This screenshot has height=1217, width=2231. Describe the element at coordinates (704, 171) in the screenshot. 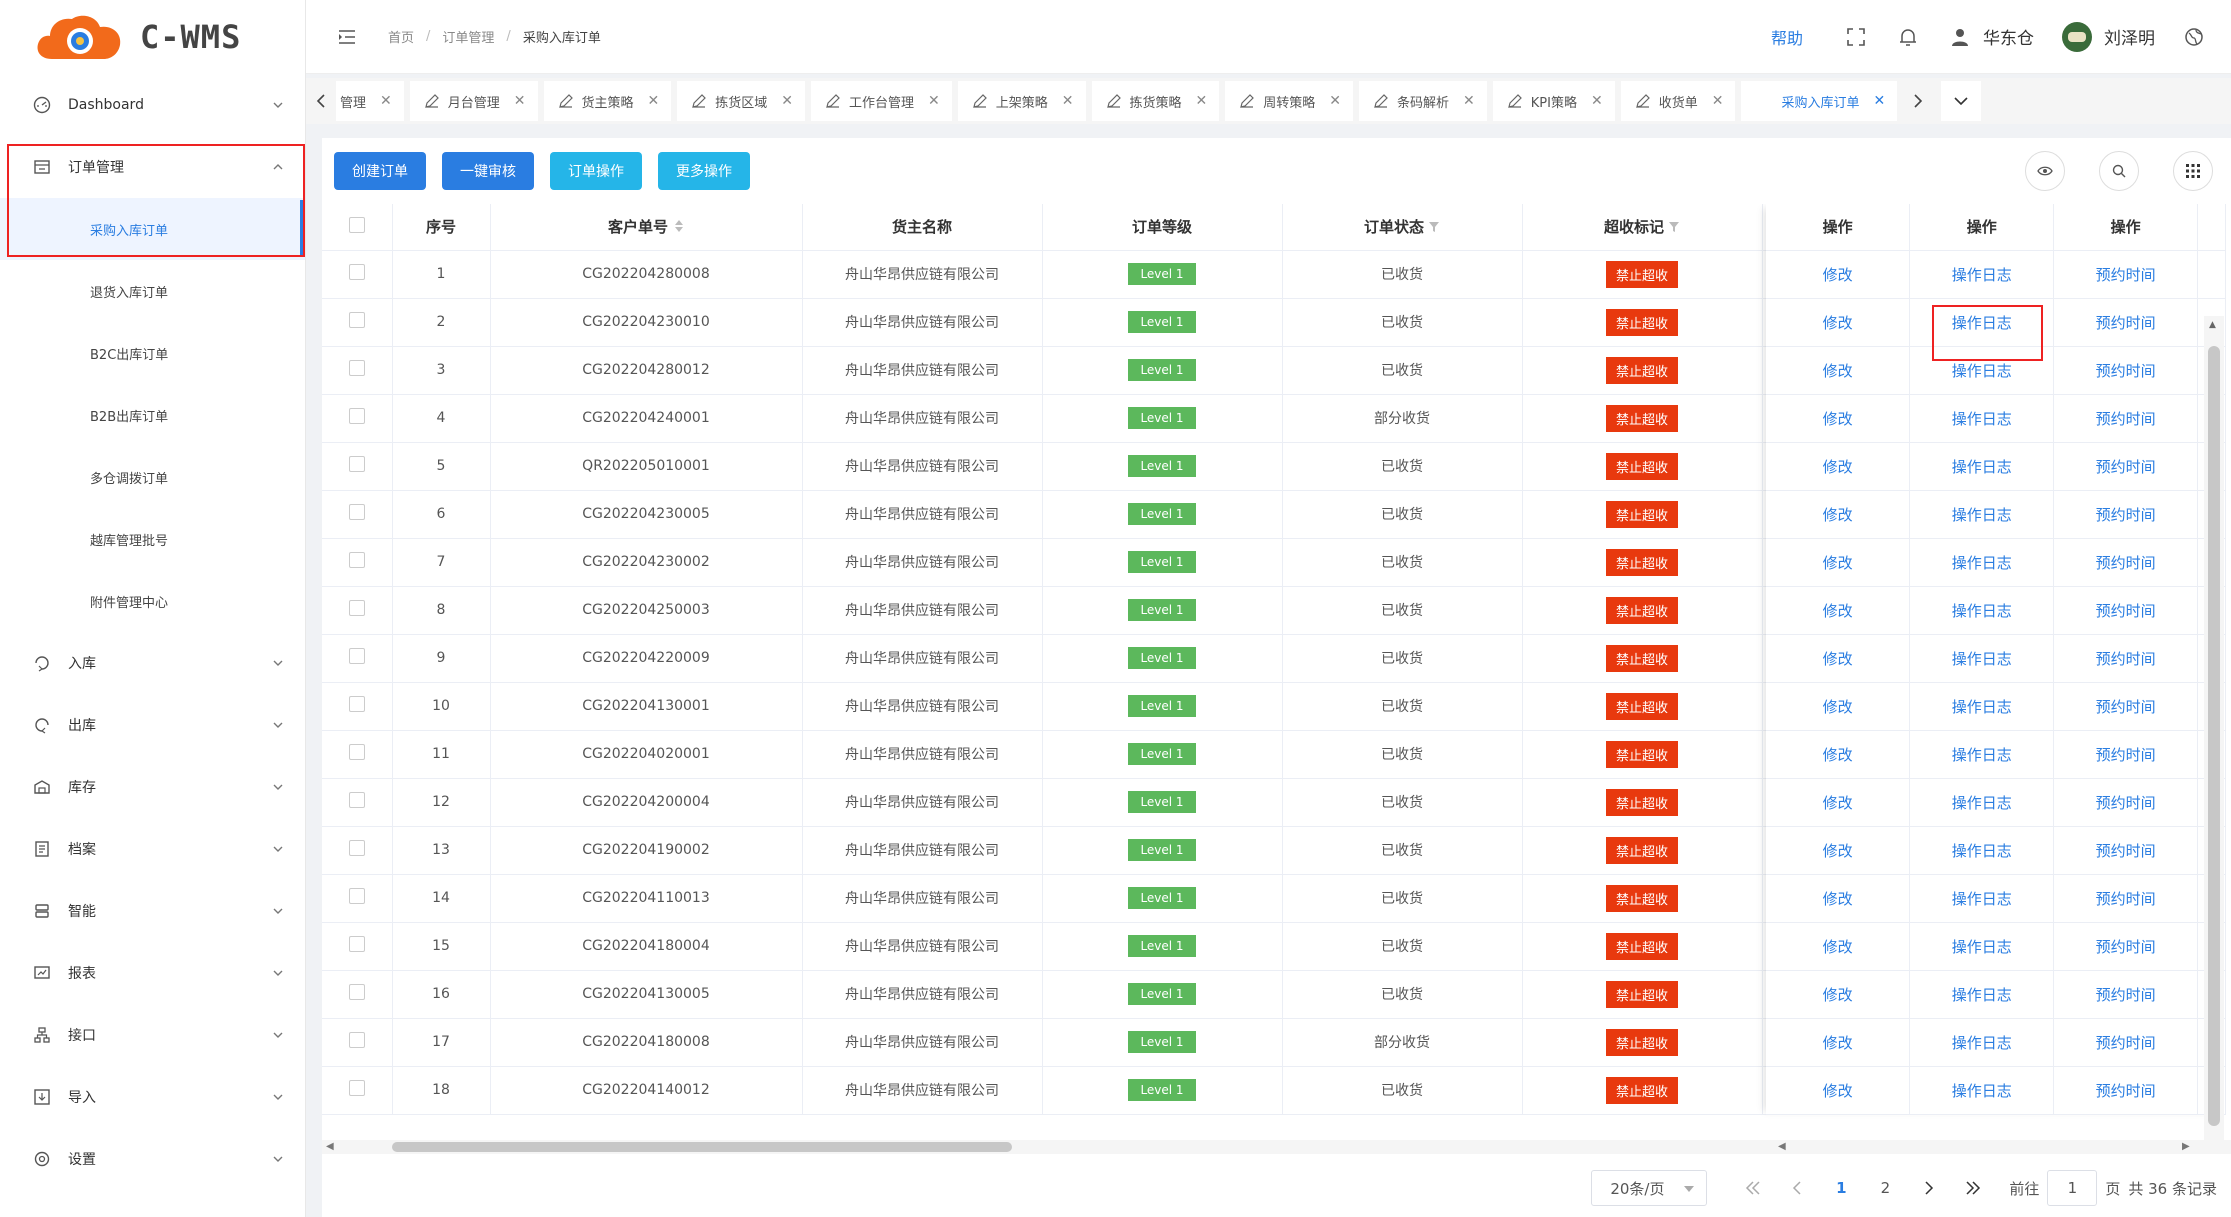

I see `more-operations-button: 更多操作` at that location.